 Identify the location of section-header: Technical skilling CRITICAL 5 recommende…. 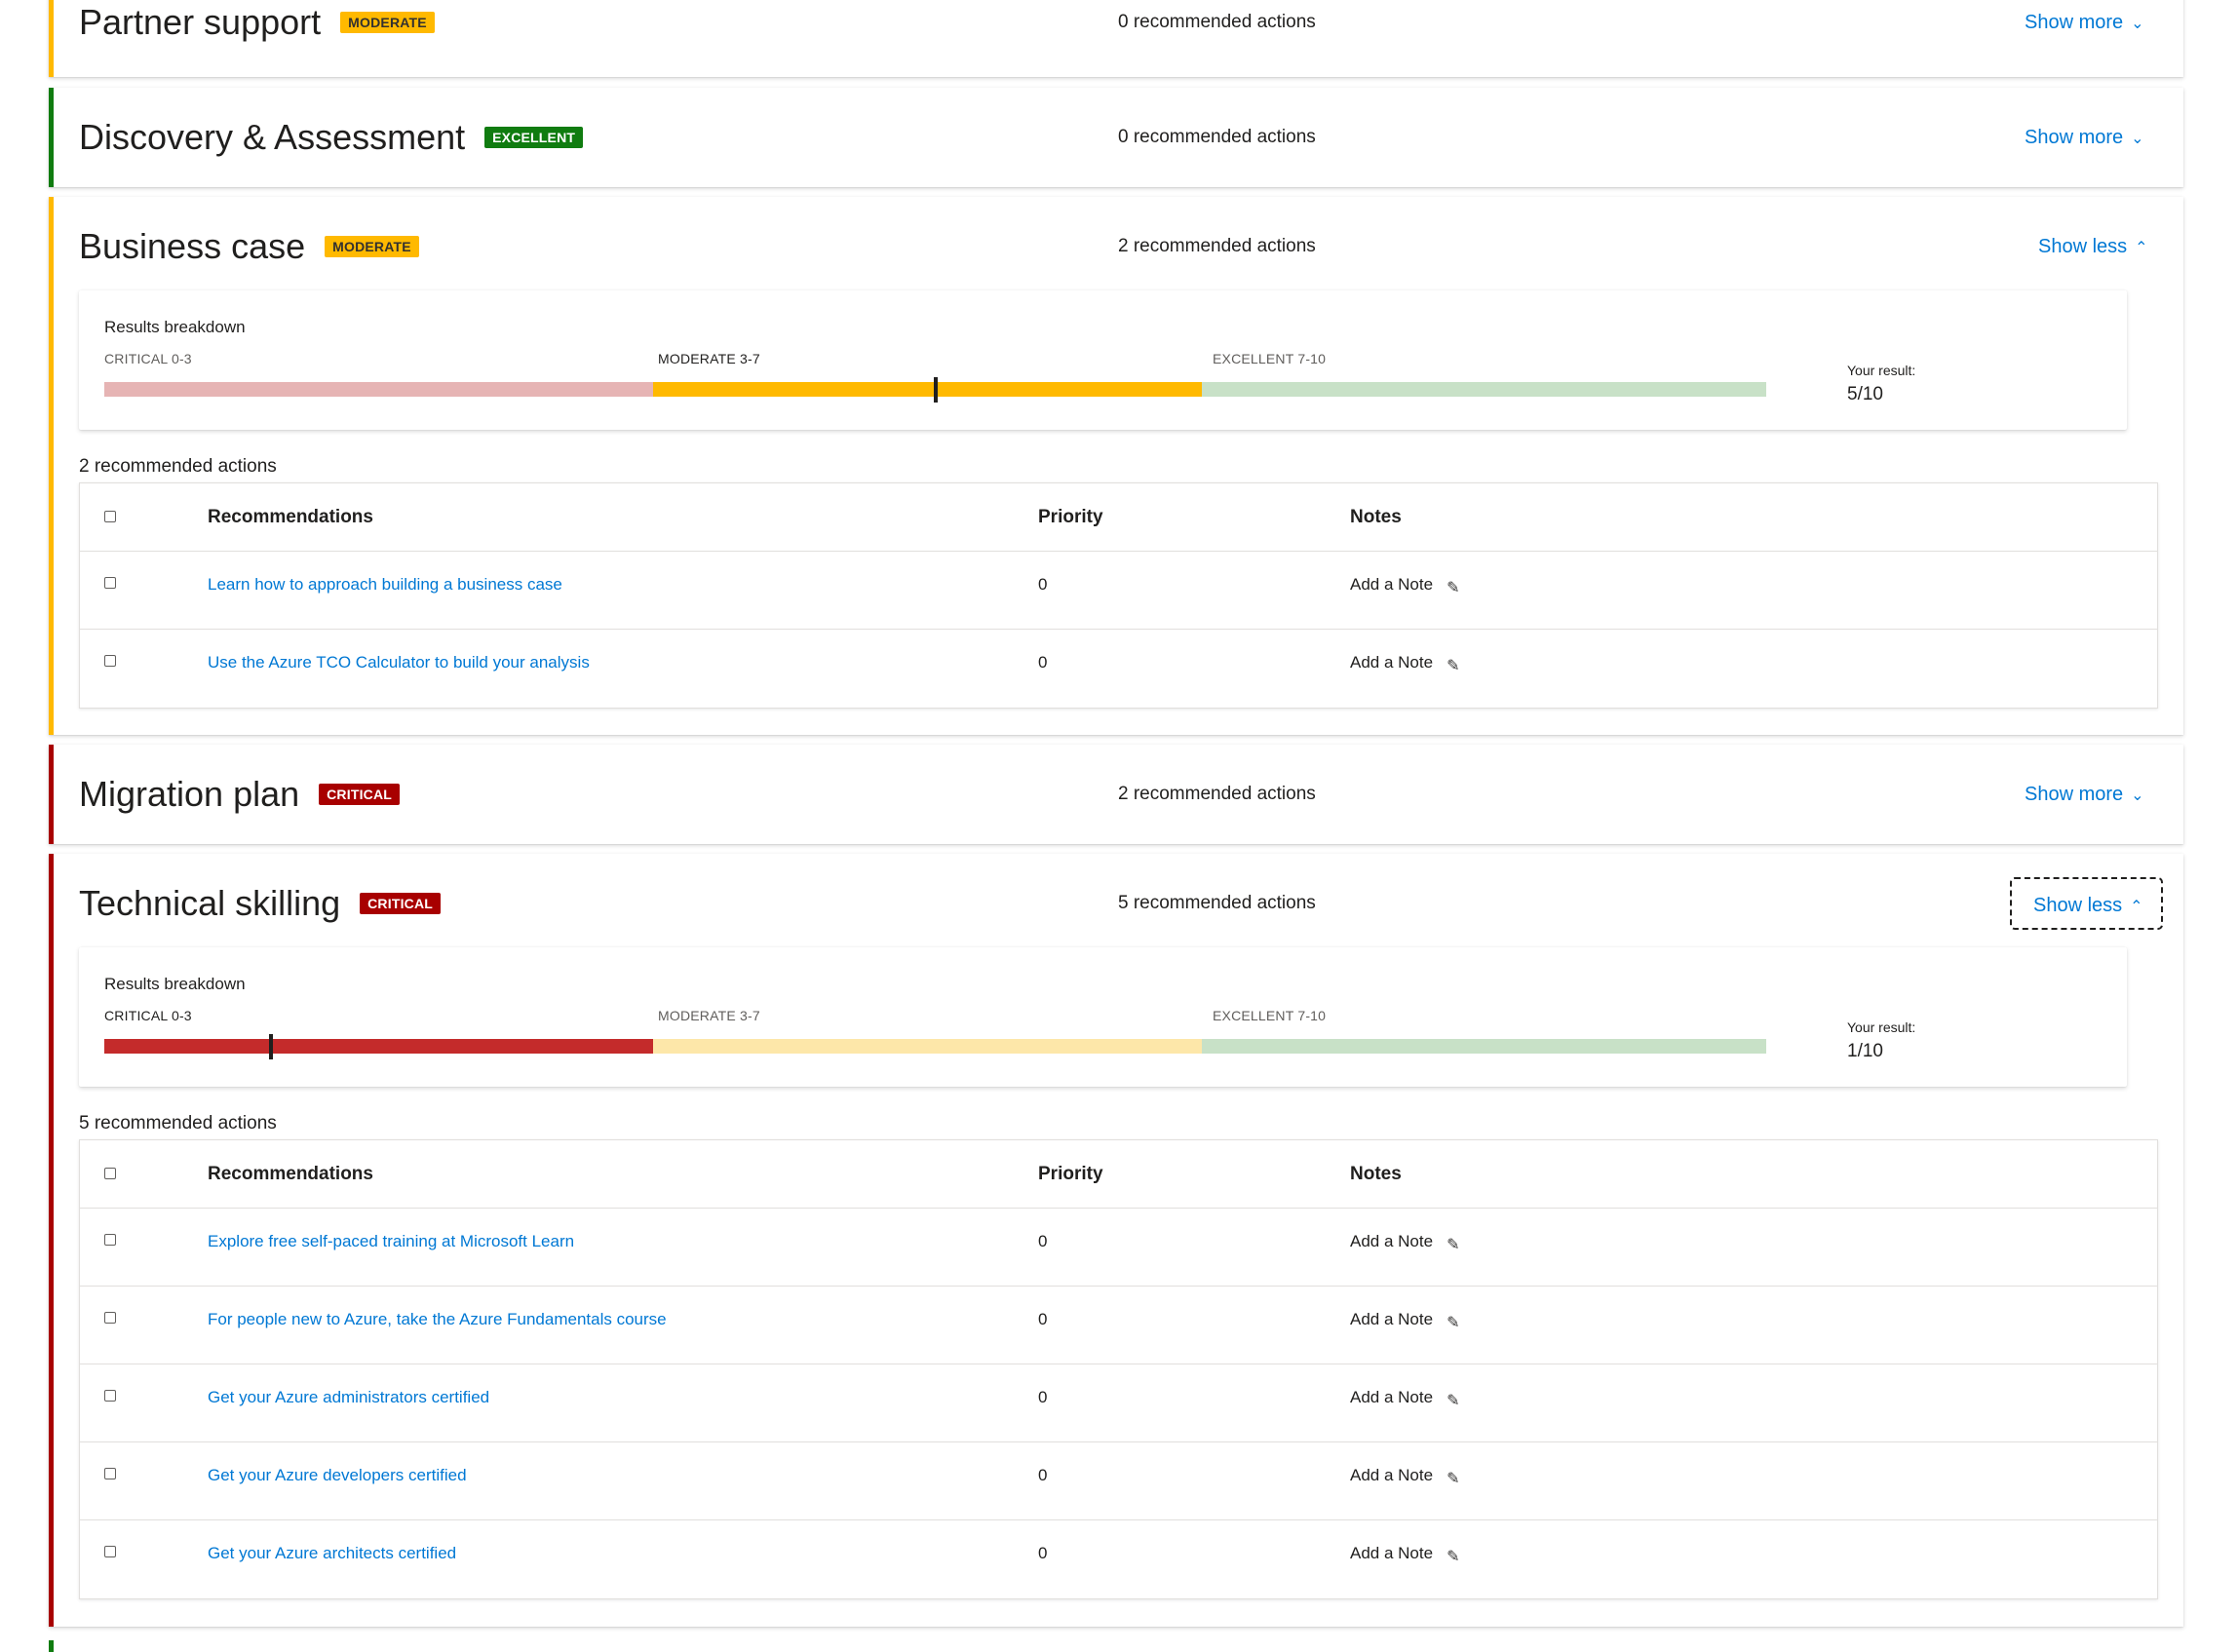
(1118, 904).